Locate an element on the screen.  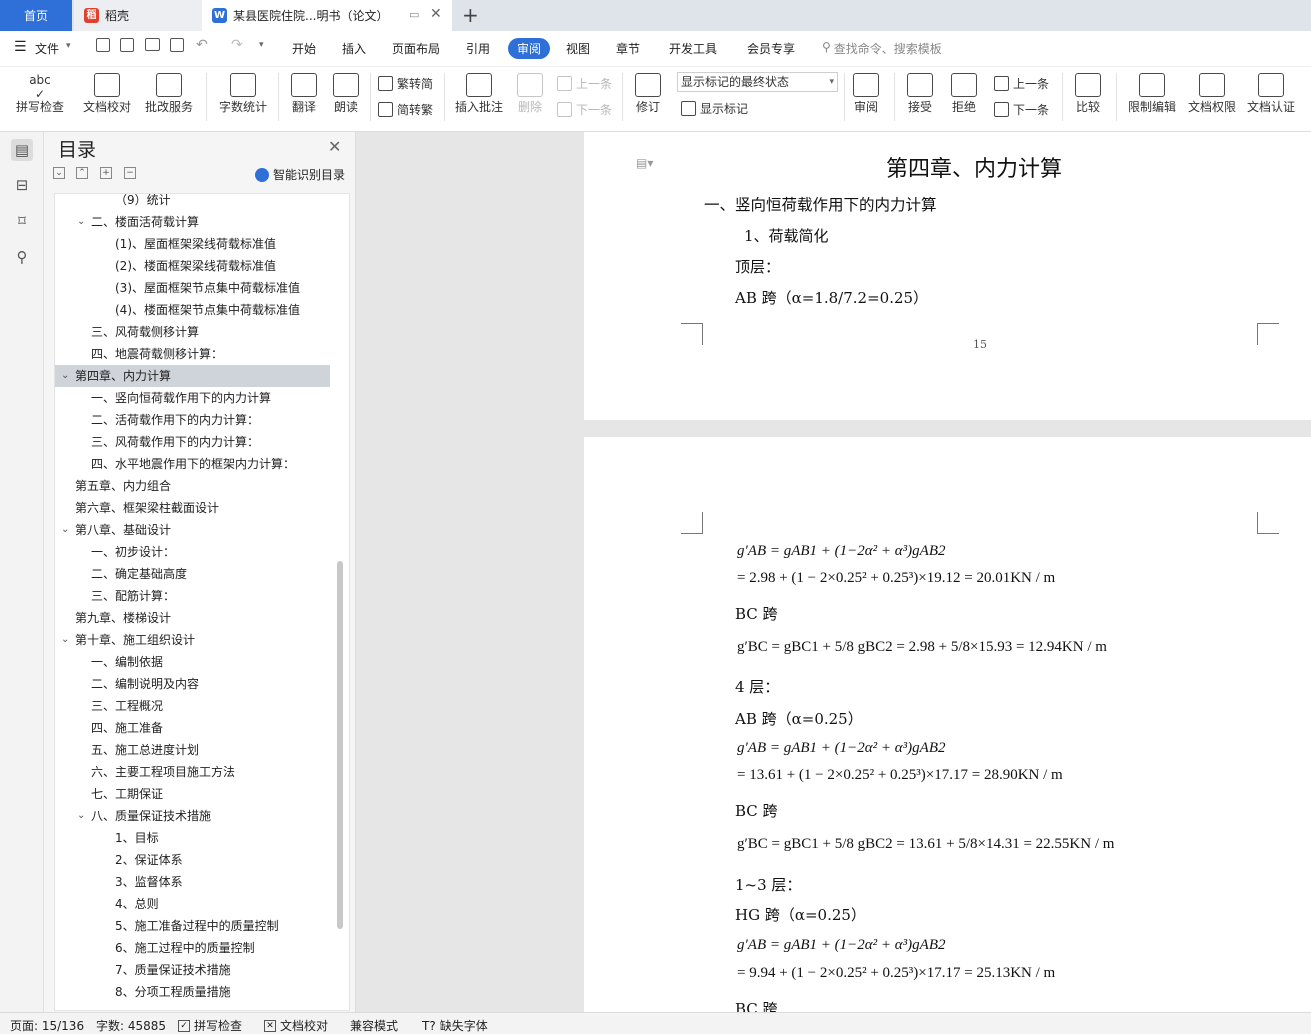
status-spellcheck: ✓ 拼写检查 is located at coordinates (210, 1025).